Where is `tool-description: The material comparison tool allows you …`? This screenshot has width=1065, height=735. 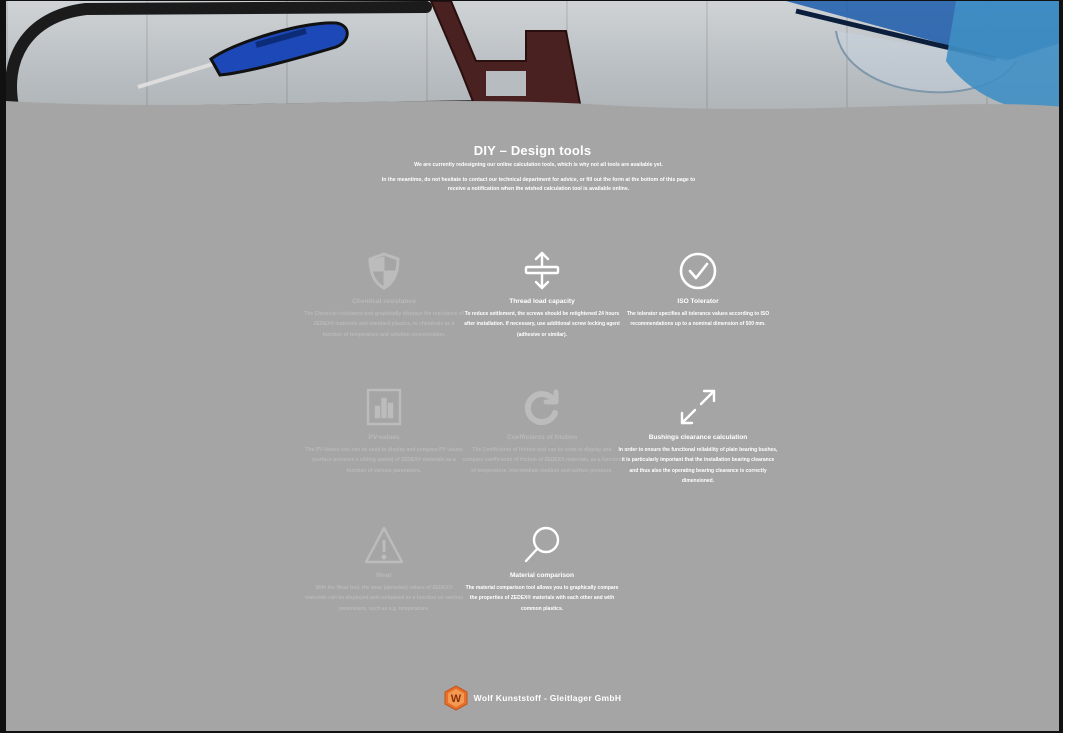 tool-description: The material comparison tool allows you … is located at coordinates (542, 598).